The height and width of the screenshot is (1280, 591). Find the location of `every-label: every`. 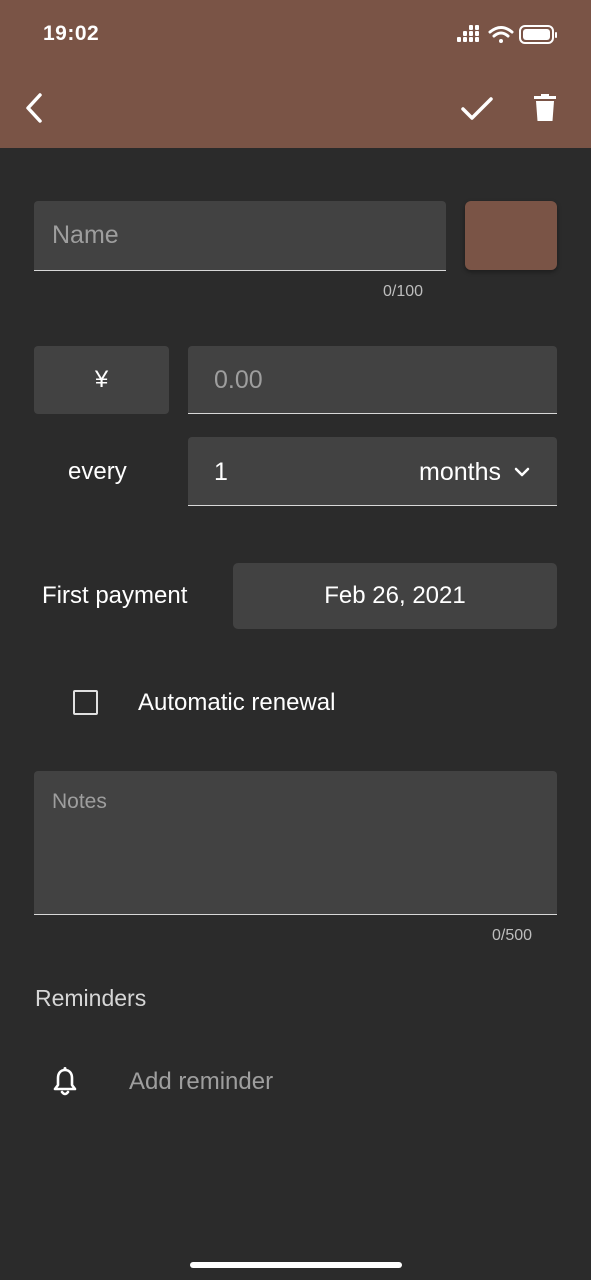

every-label: every is located at coordinates (97, 471).